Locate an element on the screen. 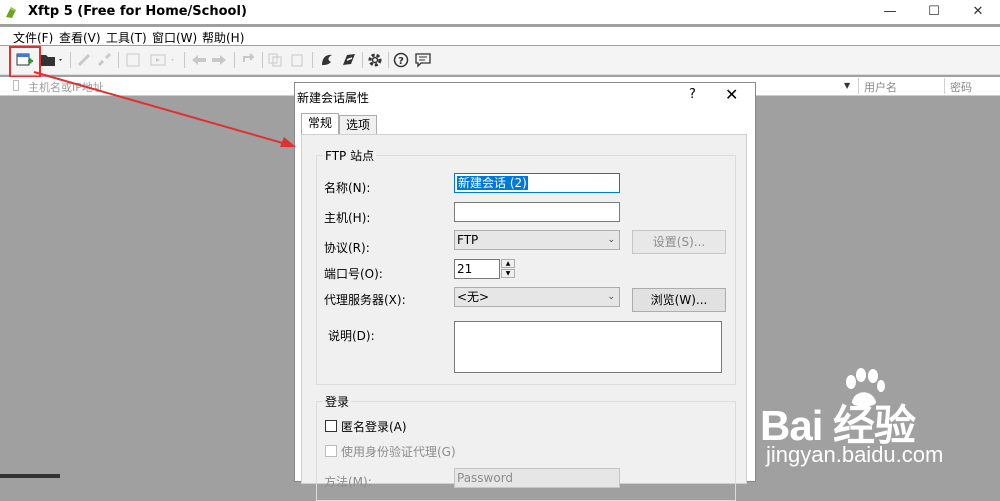 This screenshot has width=1000, height=501. address-dropdown-icon: ▼ is located at coordinates (847, 85).